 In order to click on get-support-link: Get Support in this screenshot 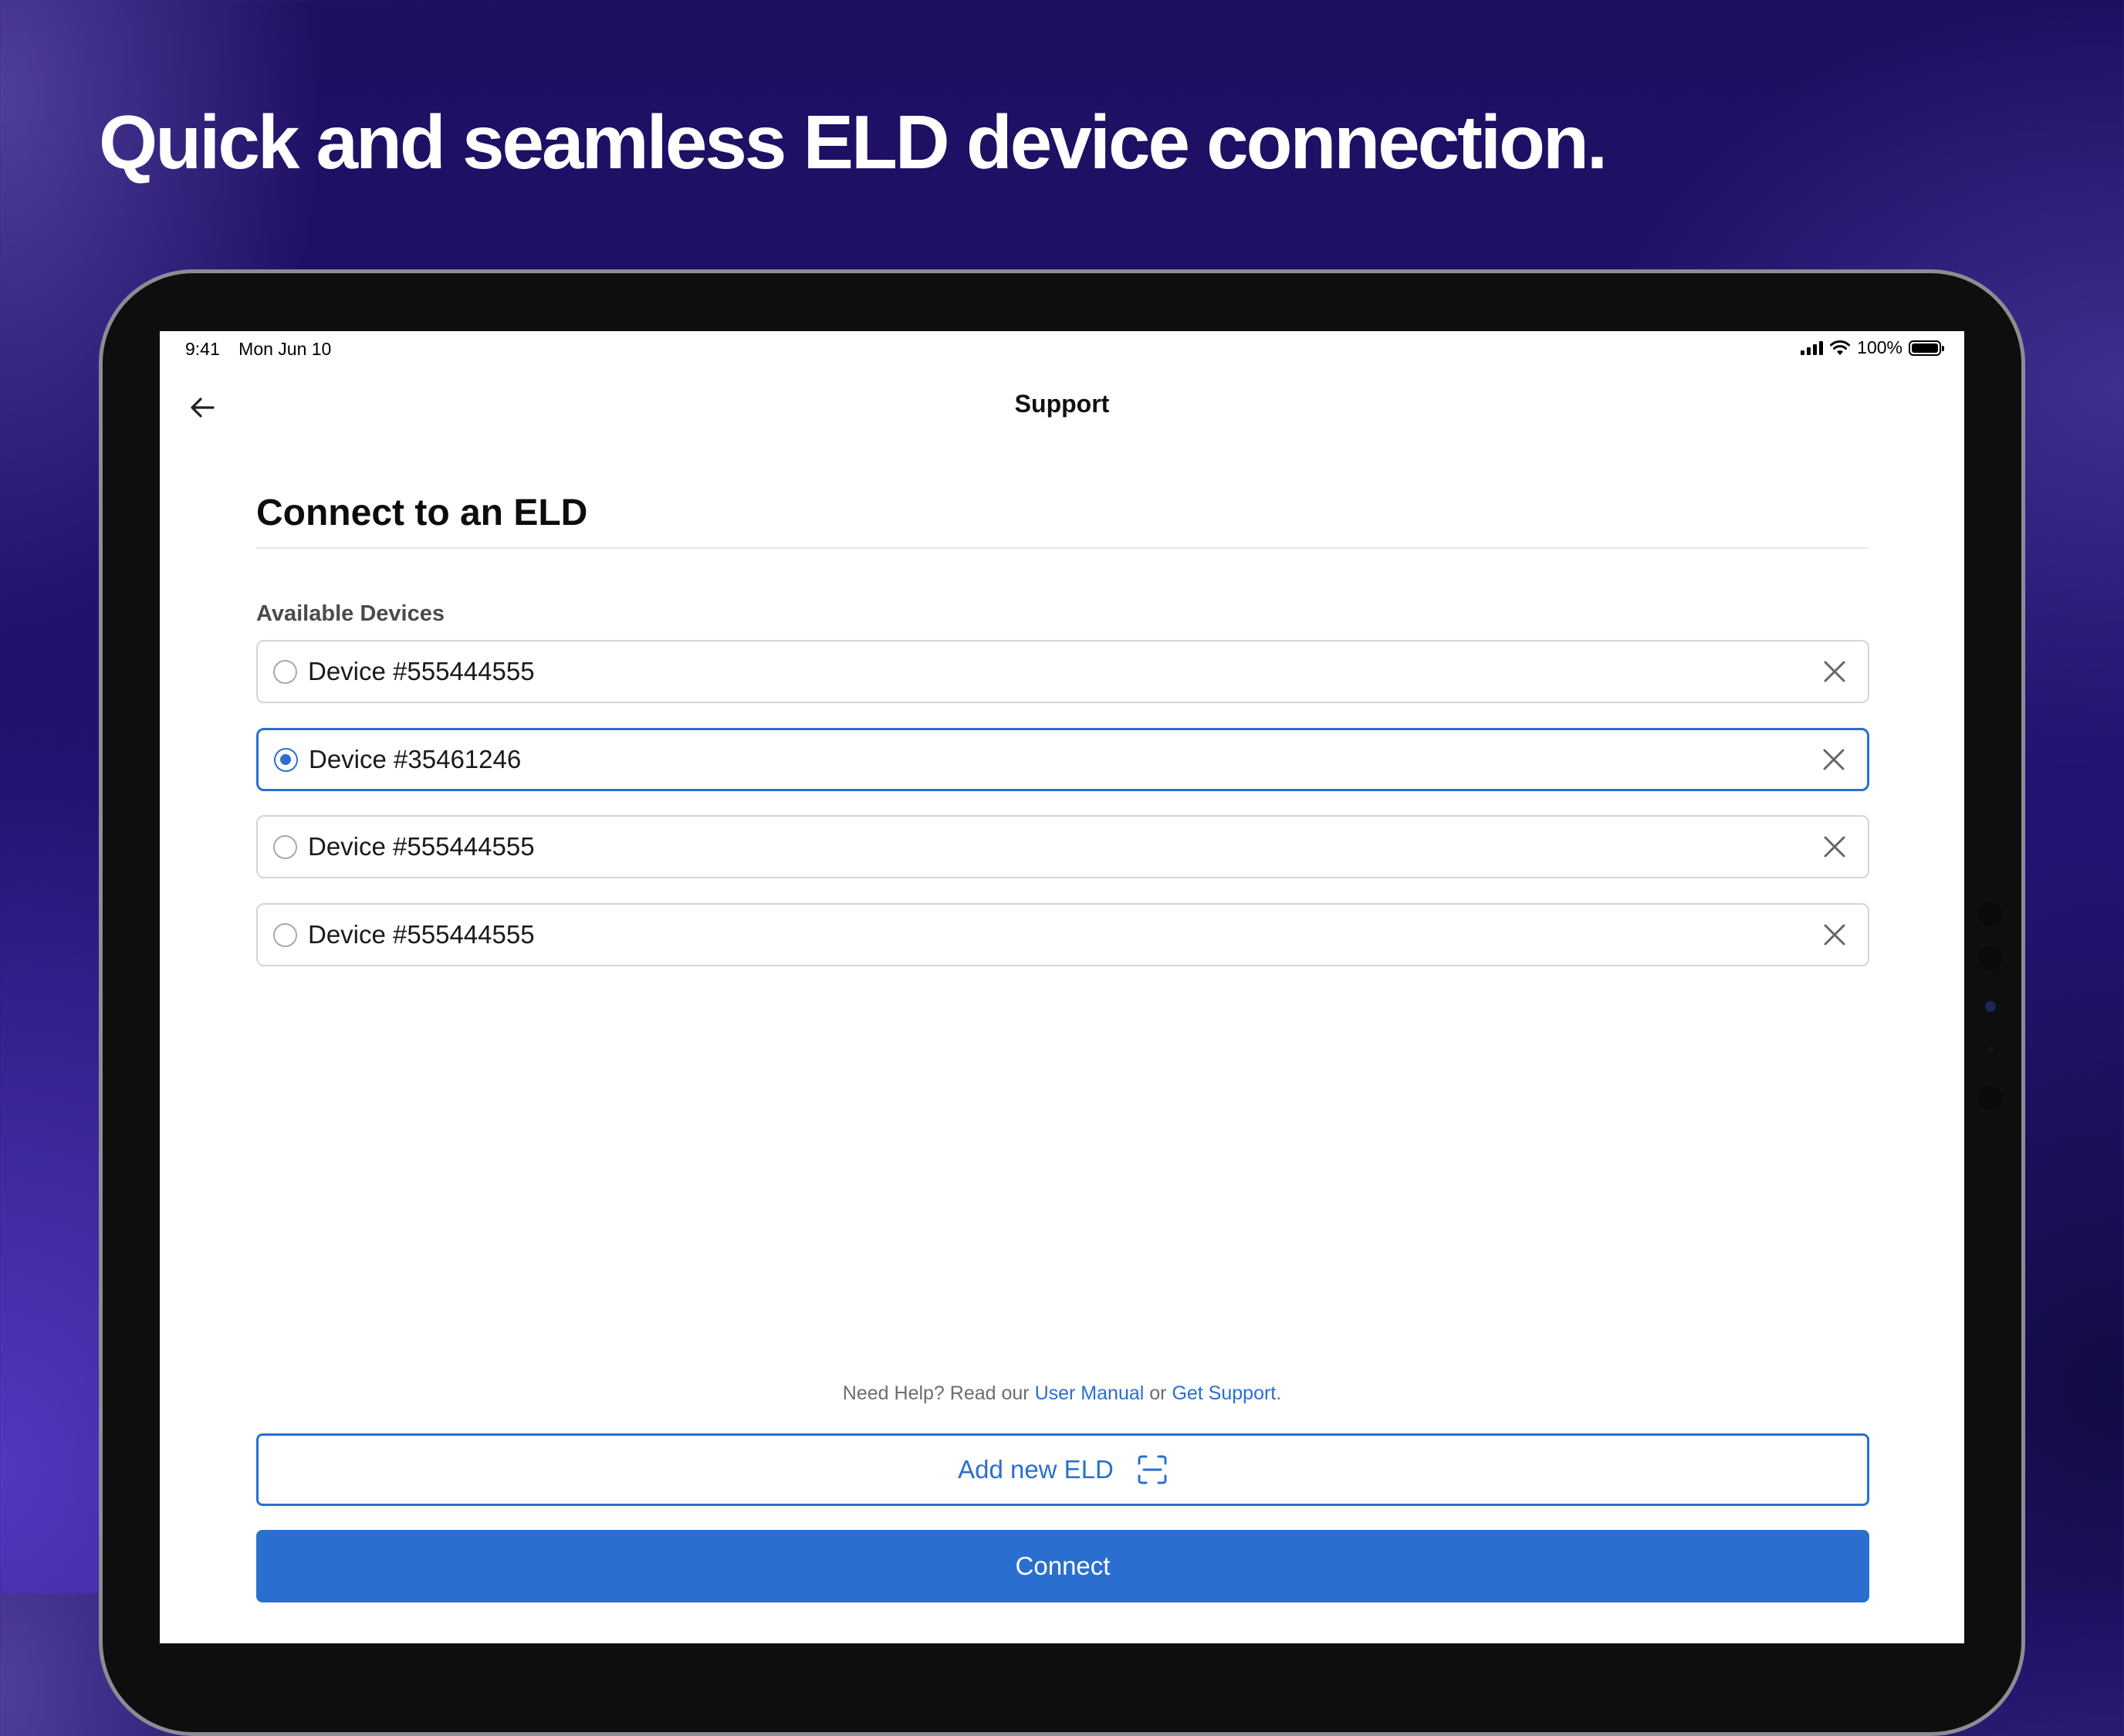, I will do `click(1224, 1393)`.